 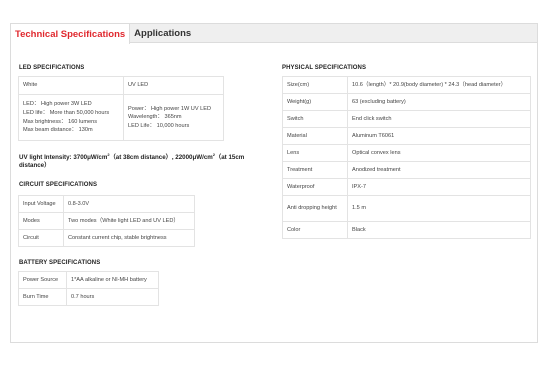 What do you see at coordinates (315, 170) in the screenshot?
I see `table-cell: Treatment` at bounding box center [315, 170].